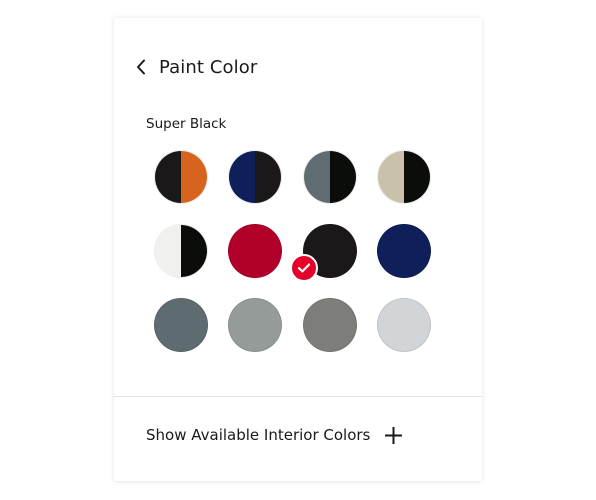 The height and width of the screenshot is (500, 596). I want to click on color-swatch-gray-black, so click(329, 177).